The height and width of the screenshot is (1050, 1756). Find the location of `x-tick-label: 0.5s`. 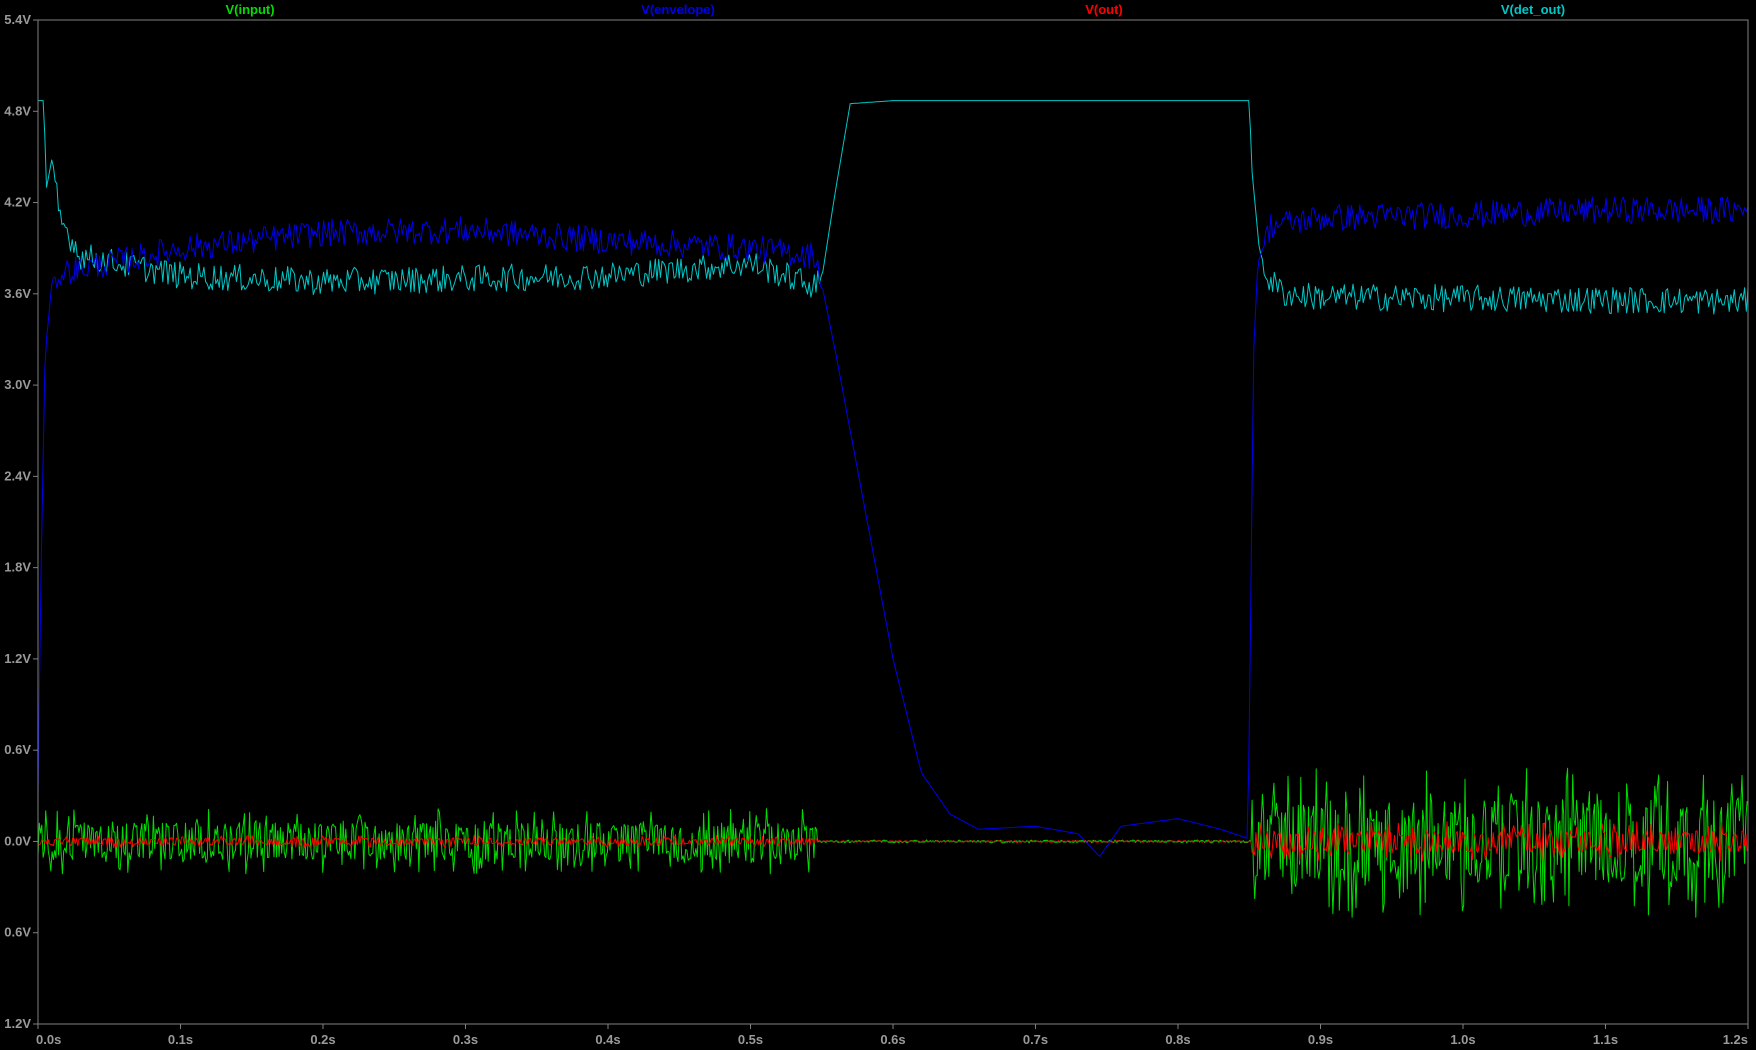

x-tick-label: 0.5s is located at coordinates (750, 1039).